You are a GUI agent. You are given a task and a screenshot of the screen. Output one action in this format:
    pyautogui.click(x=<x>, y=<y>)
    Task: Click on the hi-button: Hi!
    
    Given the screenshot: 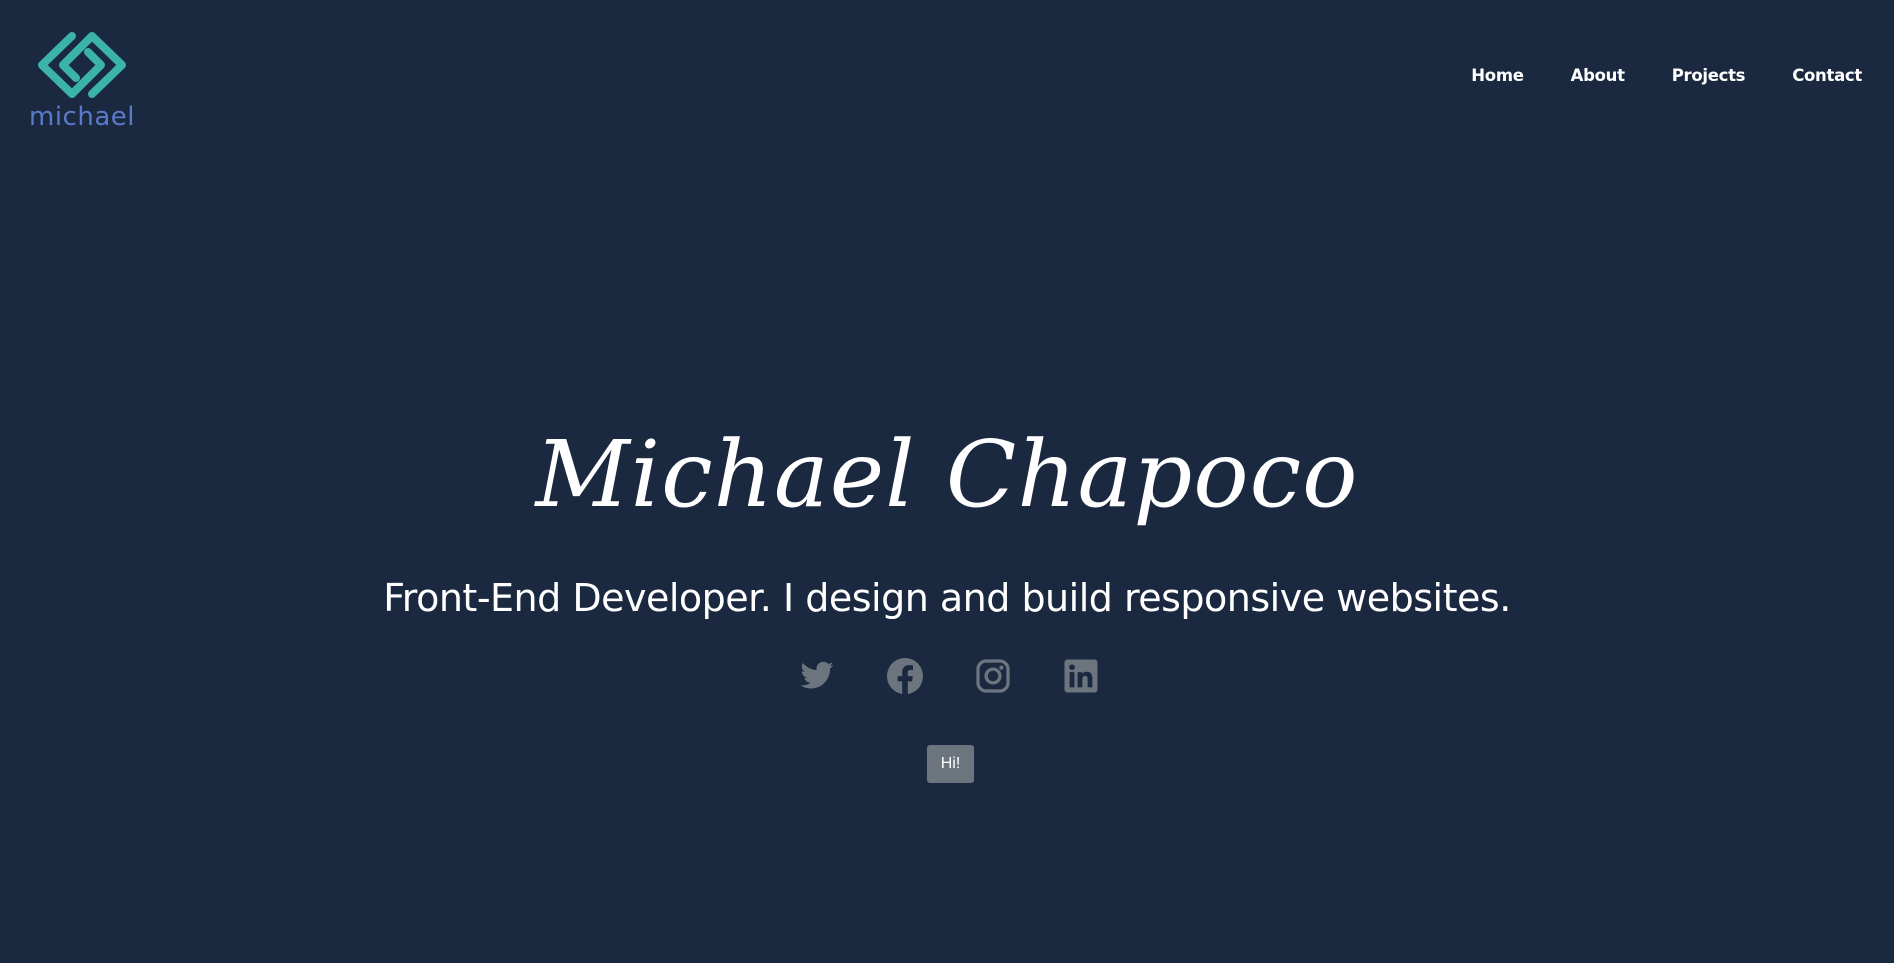 What is the action you would take?
    pyautogui.click(x=950, y=764)
    